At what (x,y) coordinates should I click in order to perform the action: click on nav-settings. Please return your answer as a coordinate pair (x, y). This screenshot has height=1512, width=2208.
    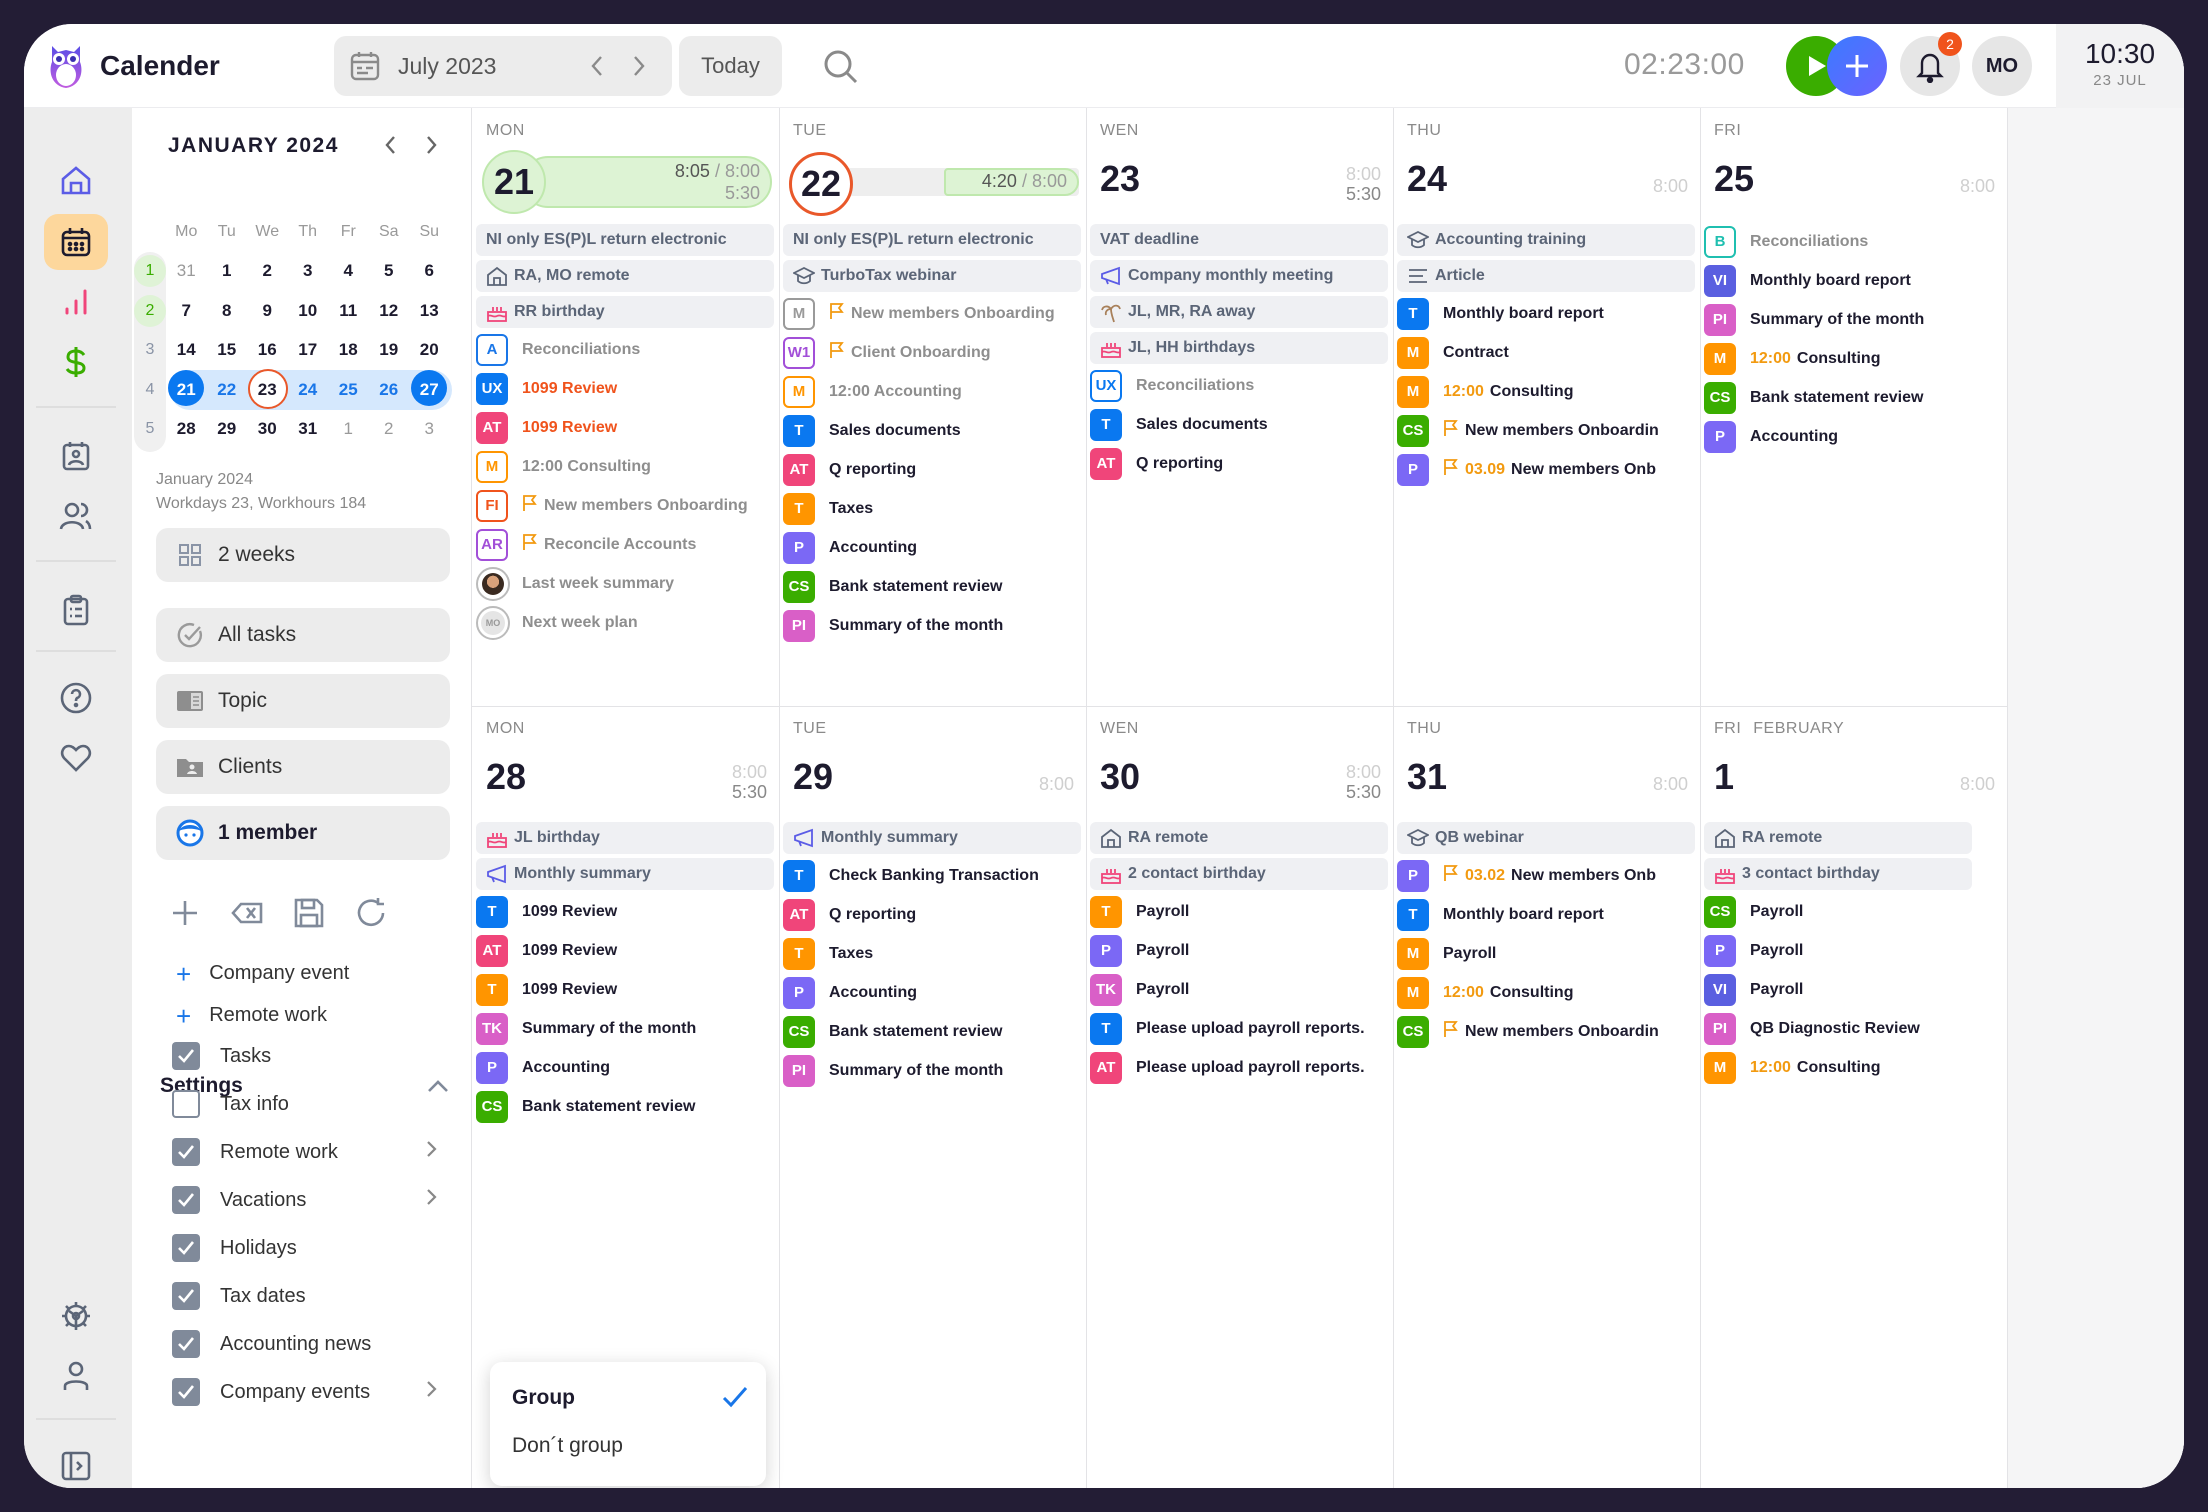
    Looking at the image, I should click on (76, 1316).